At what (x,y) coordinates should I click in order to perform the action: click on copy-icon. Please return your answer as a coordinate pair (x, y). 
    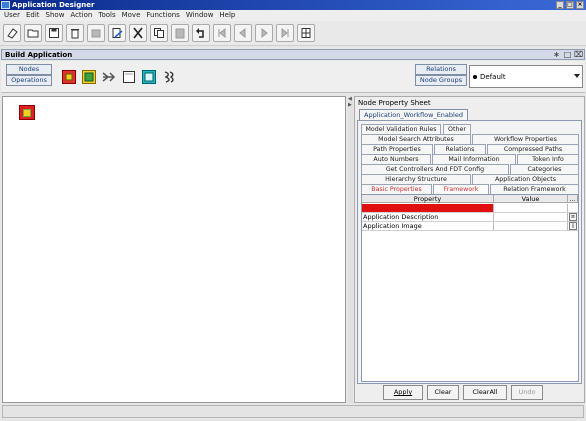
    Looking at the image, I should click on (159, 33).